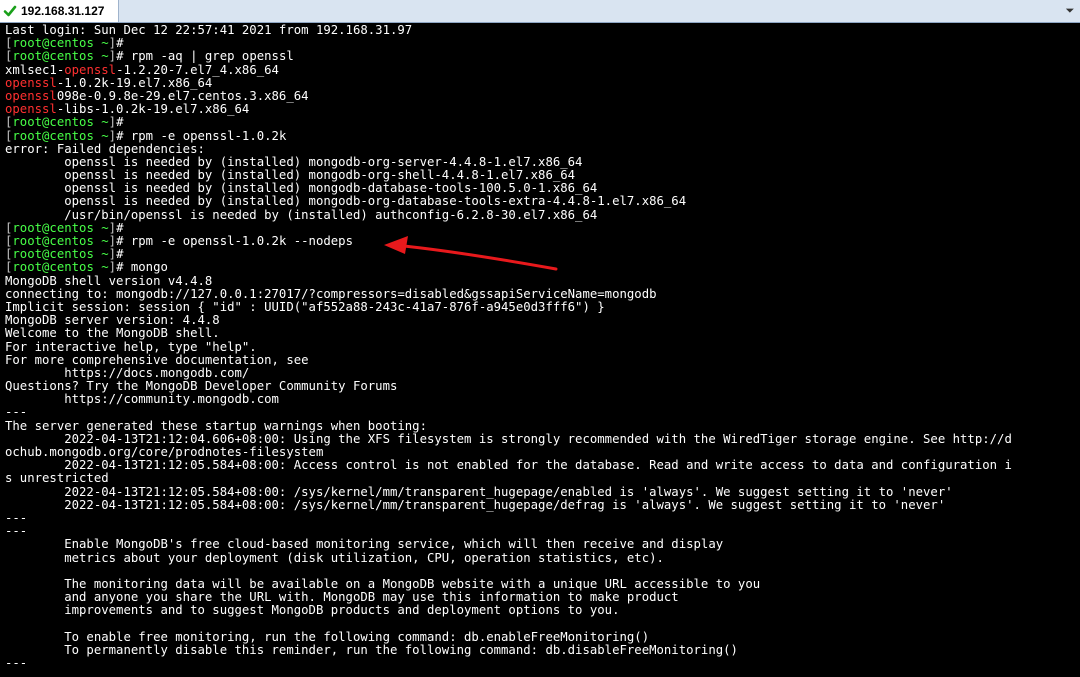  Describe the element at coordinates (508, 267) in the screenshot. I see `terminal-prompt-line: [root@centos ~]# mongo` at that location.